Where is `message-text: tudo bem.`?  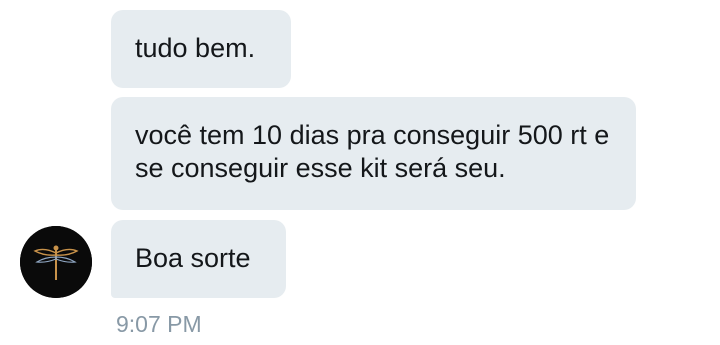 message-text: tudo bem. is located at coordinates (195, 48).